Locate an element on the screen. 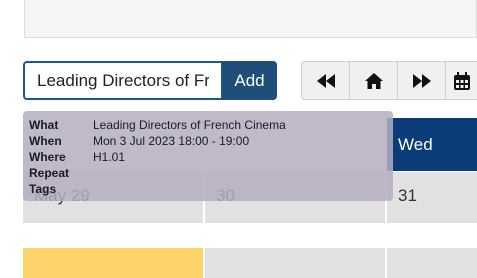 This screenshot has width=477, height=278. tooltip-row-where: Where H1.01 is located at coordinates (208, 157).